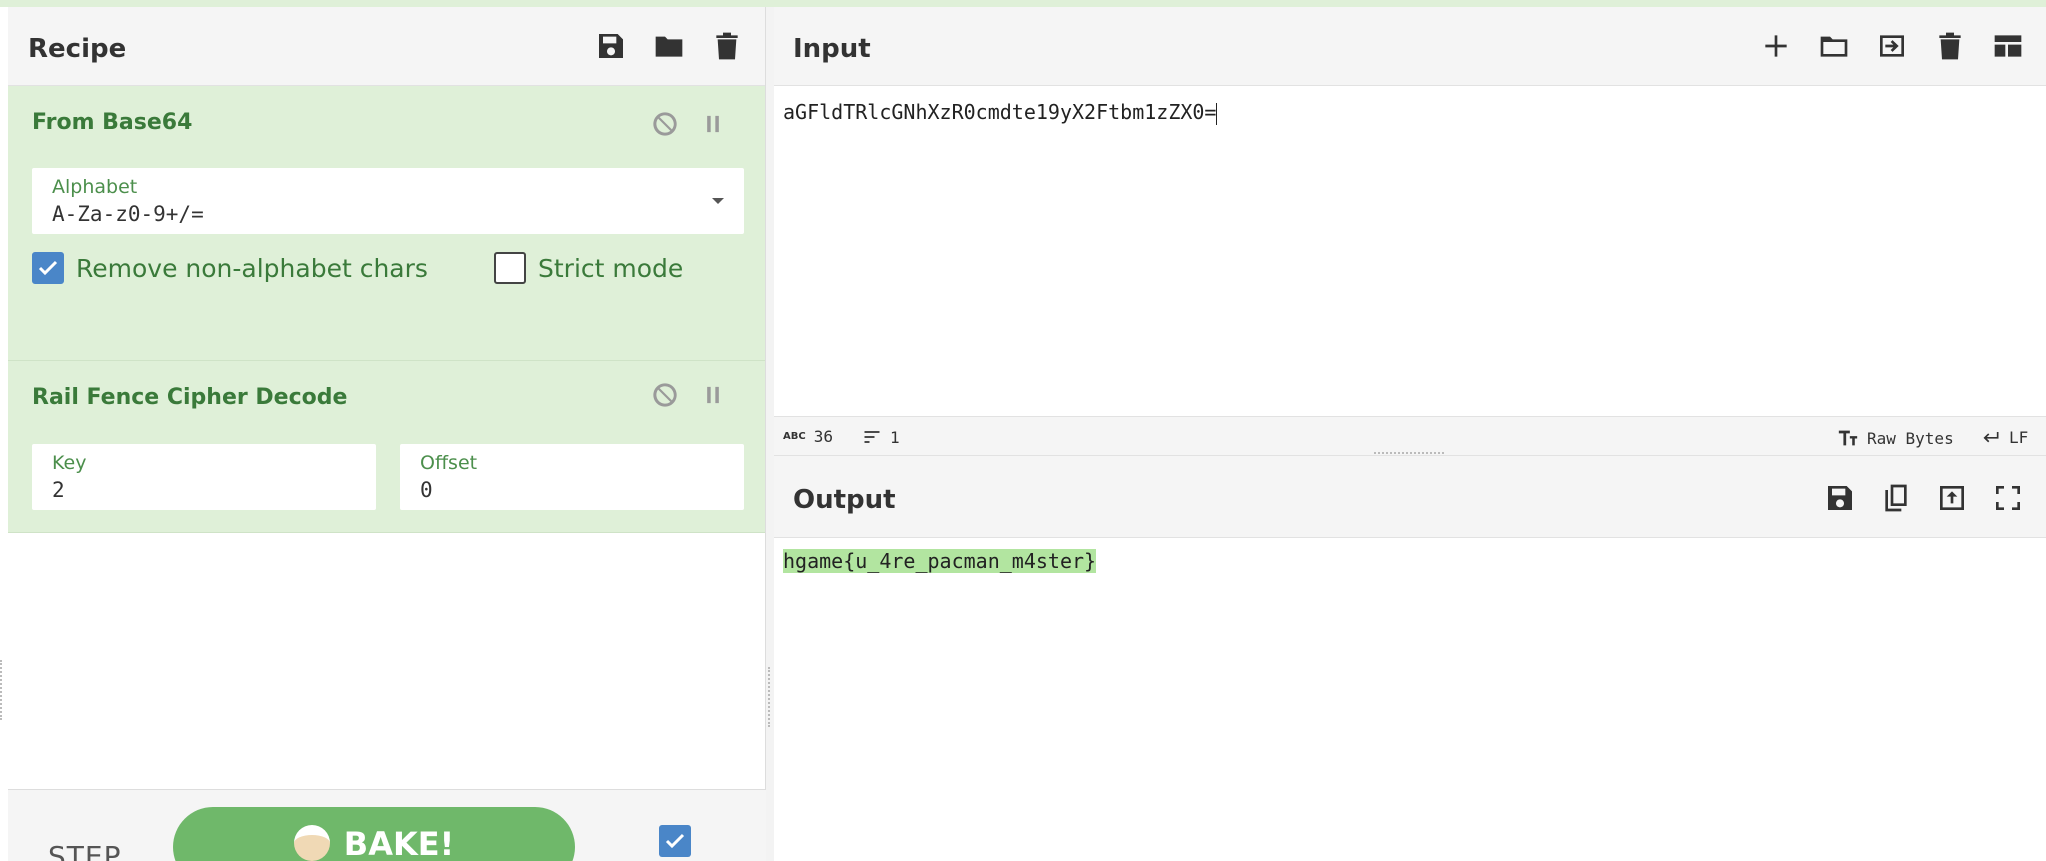  What do you see at coordinates (2019, 437) in the screenshot?
I see `eol-value: LF` at bounding box center [2019, 437].